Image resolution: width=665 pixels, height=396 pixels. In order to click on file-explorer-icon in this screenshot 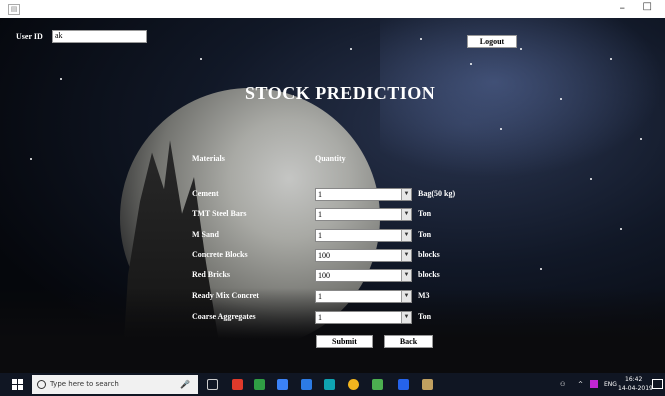, I will do `click(282, 384)`.